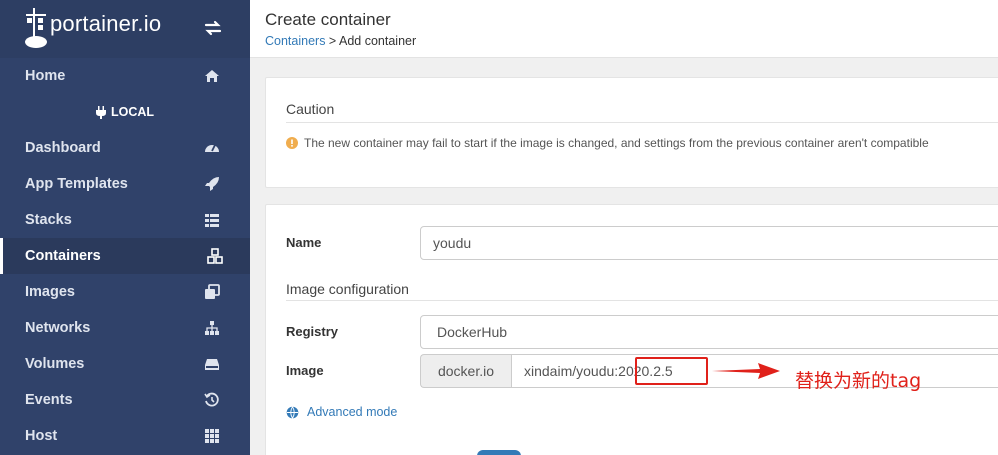 This screenshot has height=455, width=998. Describe the element at coordinates (499, 452) in the screenshot. I see `toggle-switch` at that location.